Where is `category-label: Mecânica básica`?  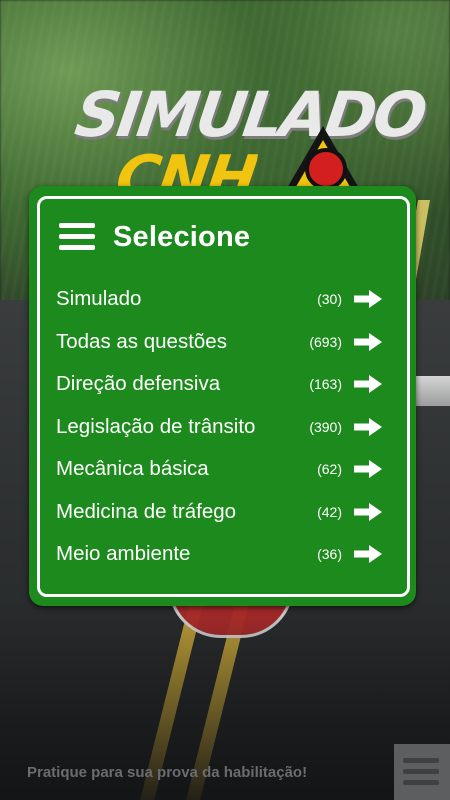
category-label: Mecânica básica is located at coordinates (132, 469).